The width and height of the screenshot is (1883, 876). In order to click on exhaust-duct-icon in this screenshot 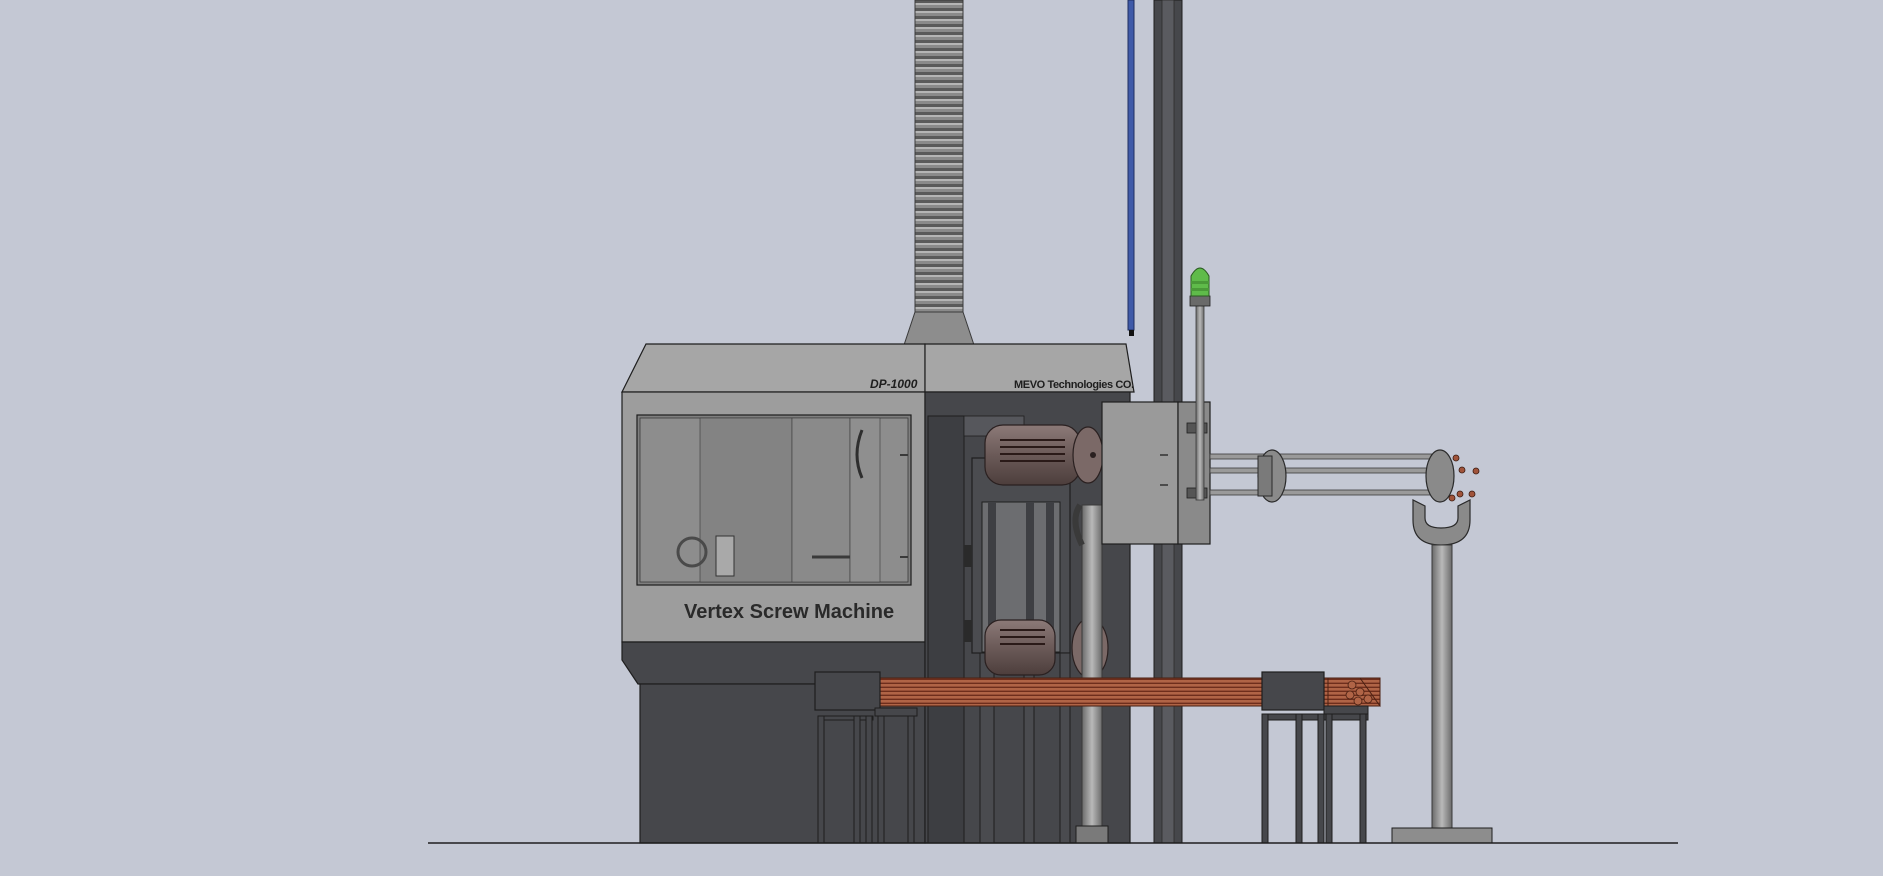, I will do `click(939, 173)`.